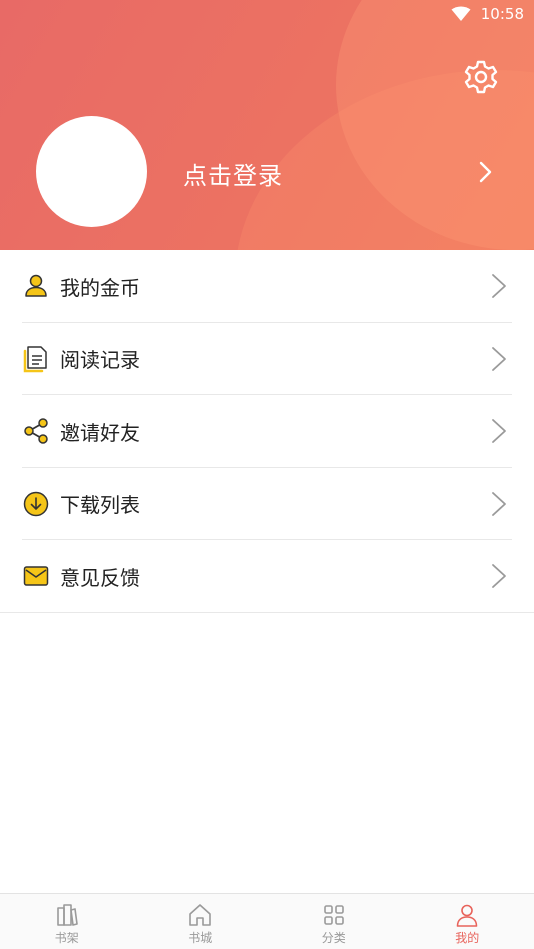 This screenshot has width=534, height=949. Describe the element at coordinates (35, 359) in the screenshot. I see `document-icon` at that location.